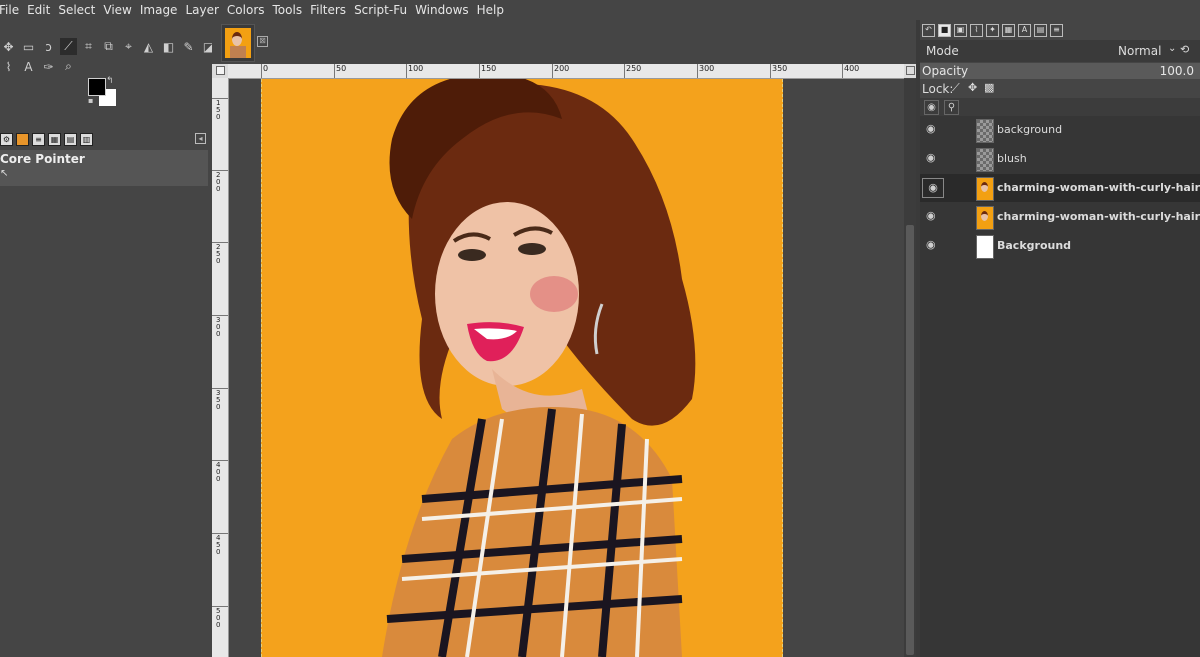 The image size is (1200, 657). I want to click on menu-file: File, so click(11, 10).